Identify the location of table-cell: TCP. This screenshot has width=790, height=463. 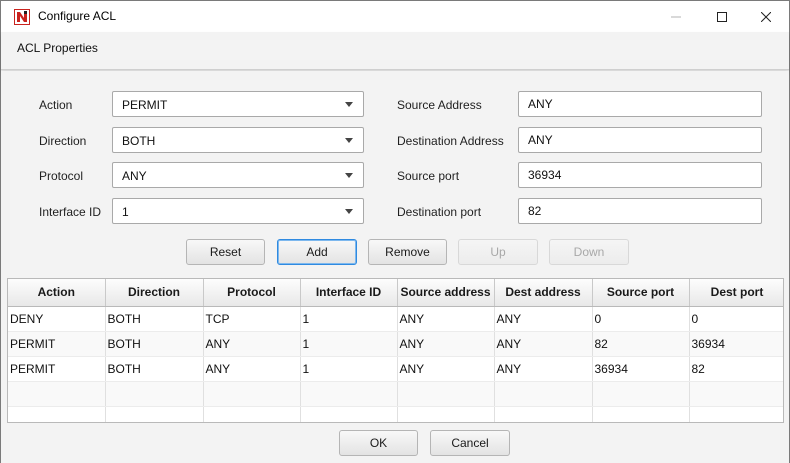
(252, 319).